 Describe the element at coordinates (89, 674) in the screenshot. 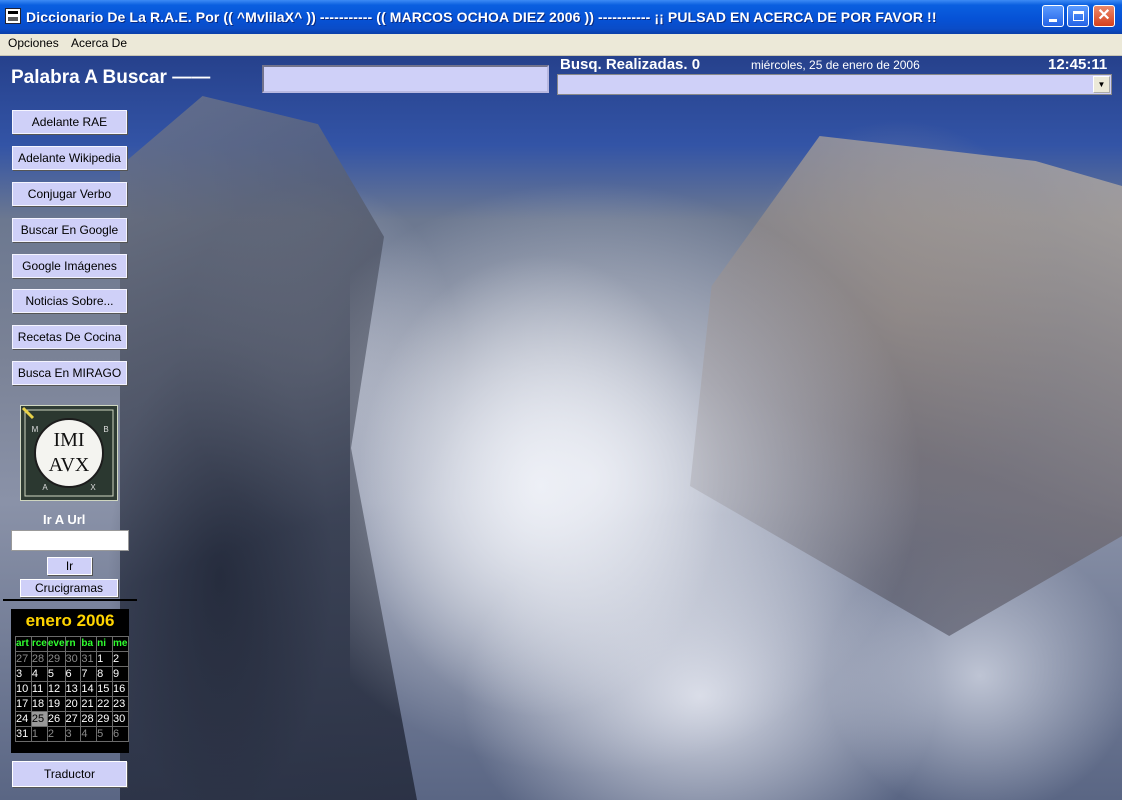

I see `calendar-day: 7` at that location.